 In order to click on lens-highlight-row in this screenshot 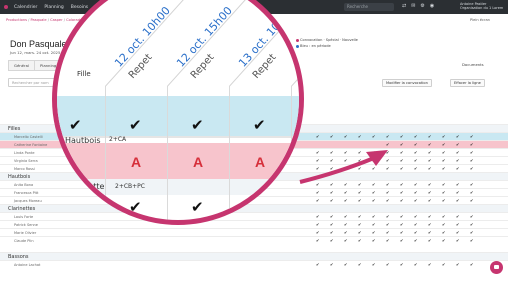, I will do `click(178, 116)`.